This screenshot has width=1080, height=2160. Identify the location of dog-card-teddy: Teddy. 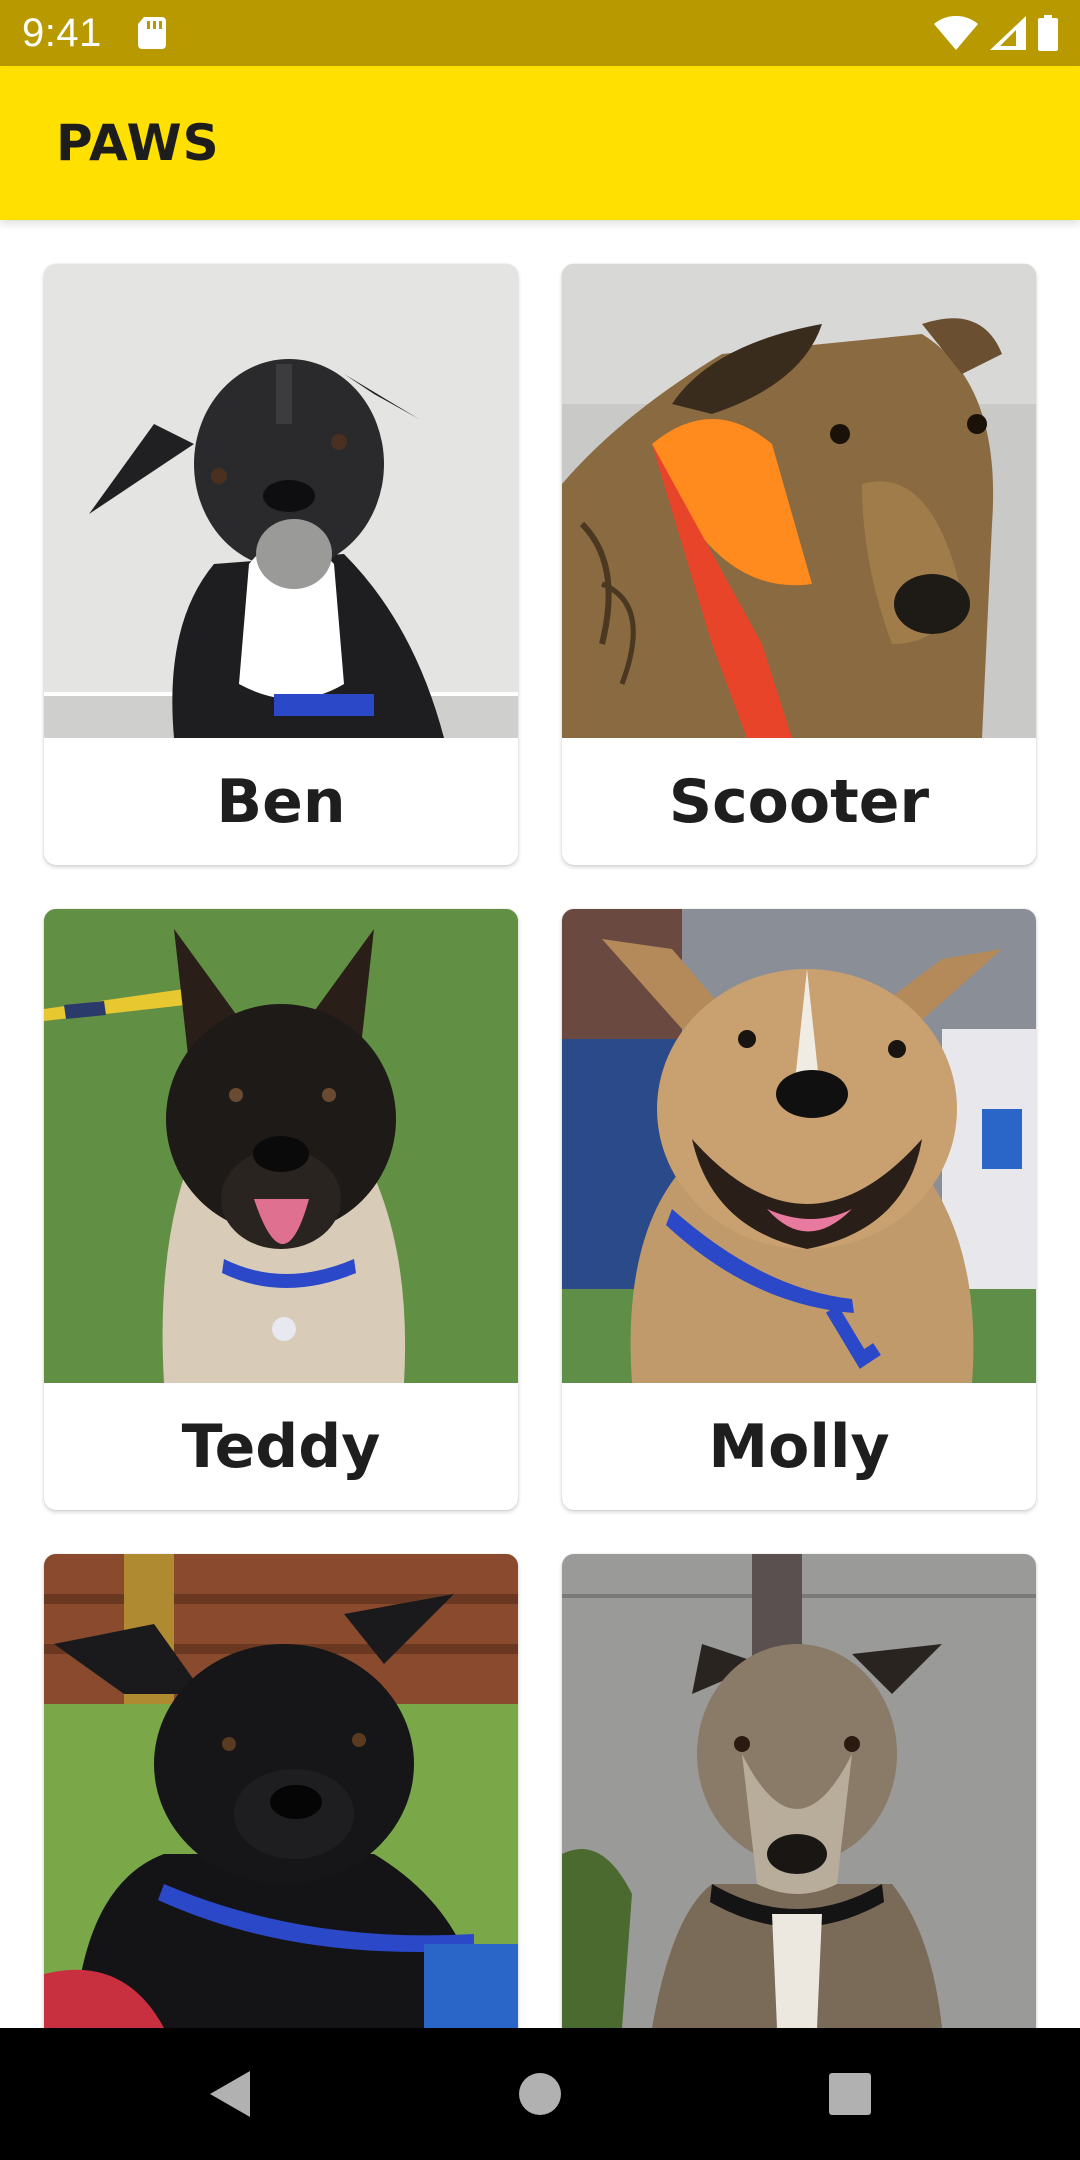
(281, 1209).